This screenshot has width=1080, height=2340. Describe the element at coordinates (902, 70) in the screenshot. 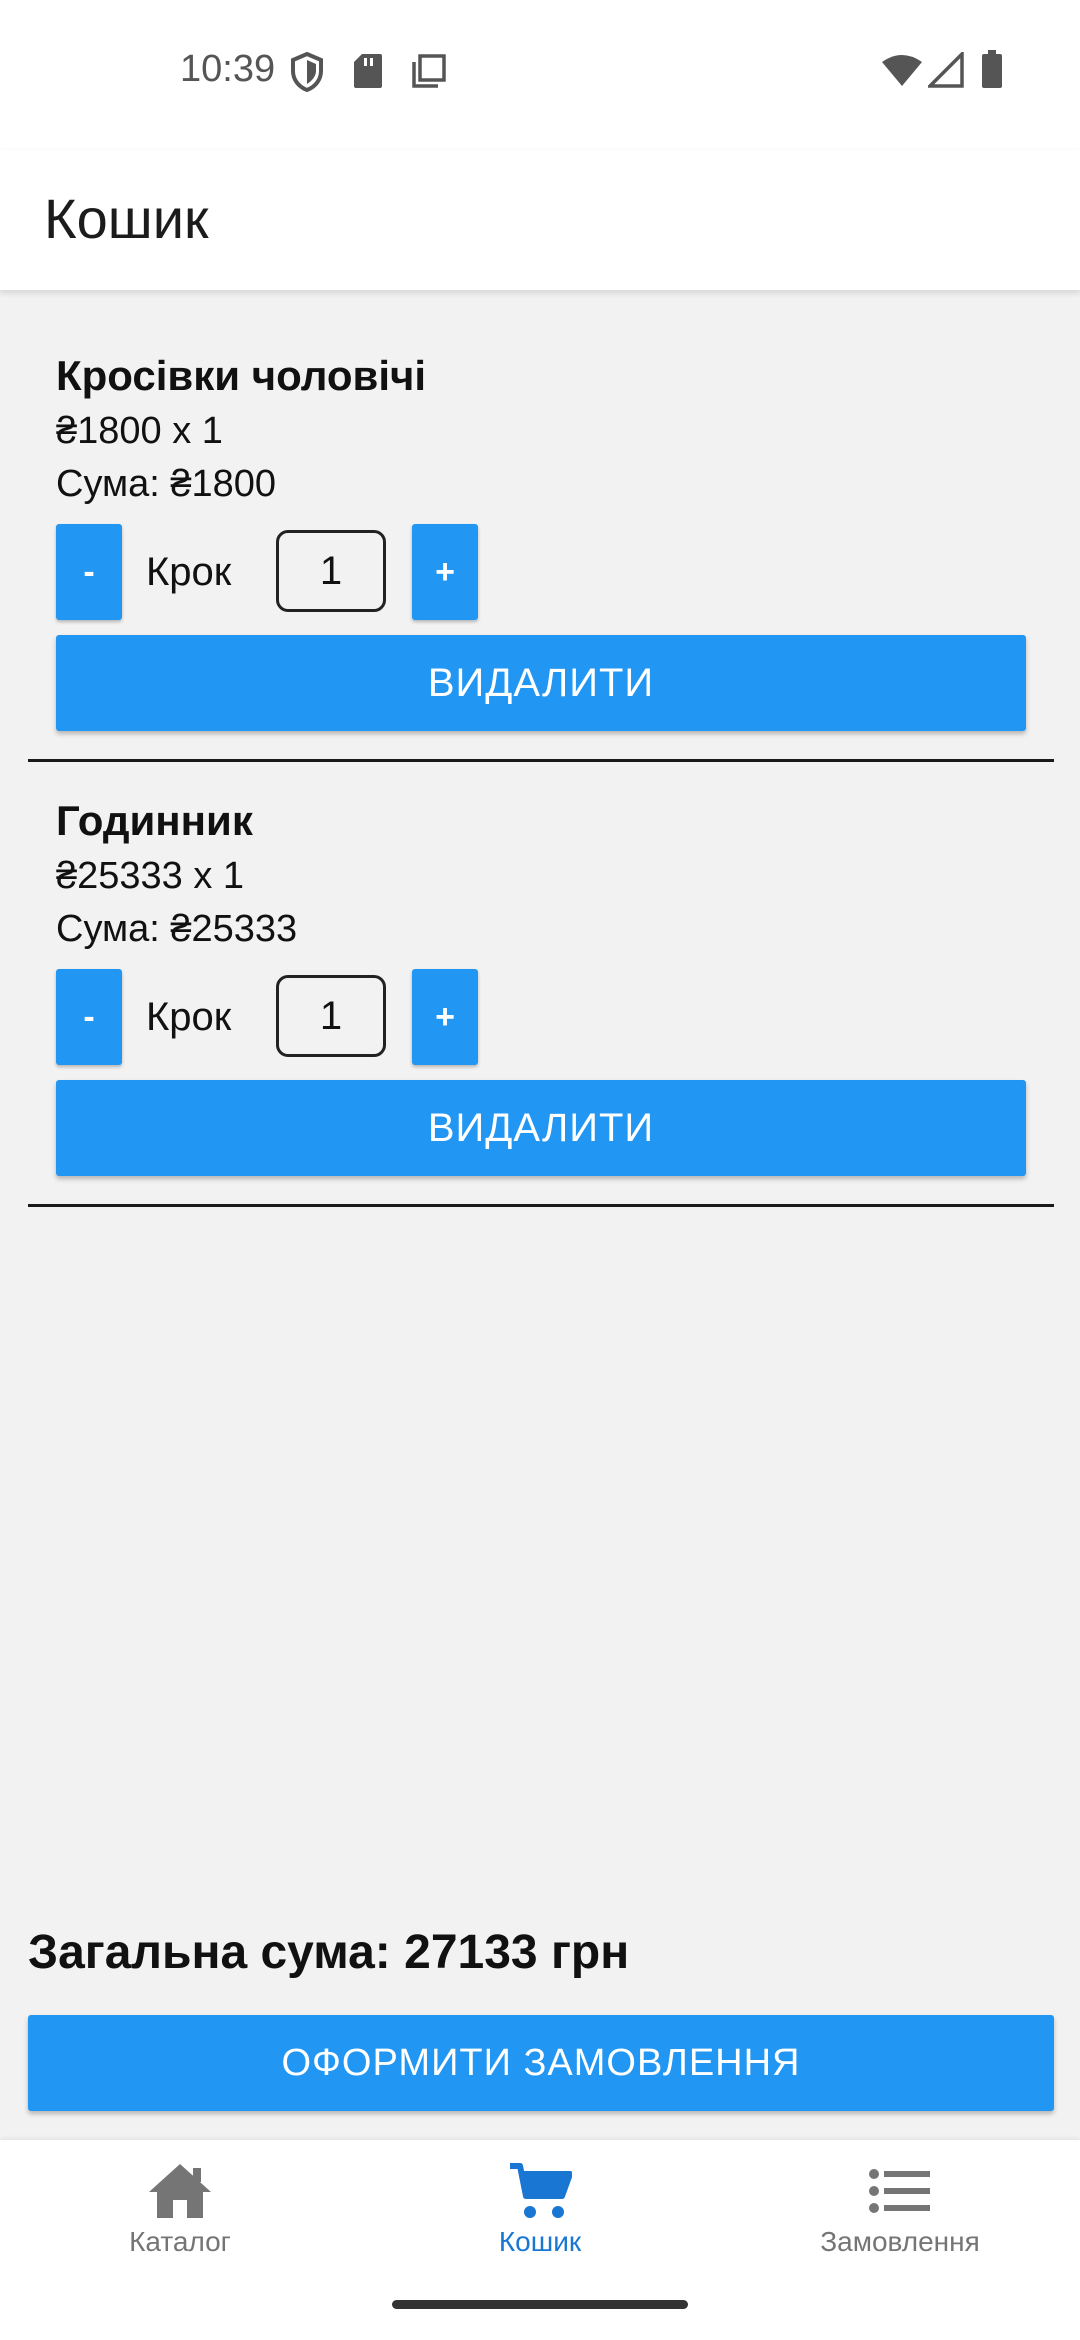

I see `wifi-icon` at that location.